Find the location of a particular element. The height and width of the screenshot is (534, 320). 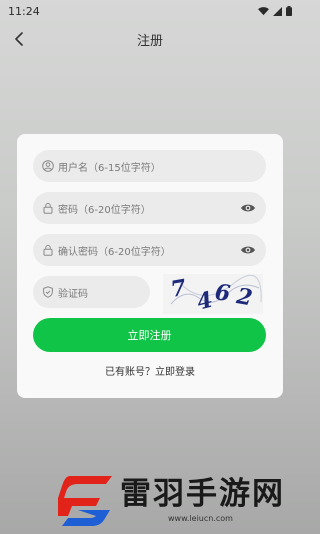

signal-icon is located at coordinates (277, 11).